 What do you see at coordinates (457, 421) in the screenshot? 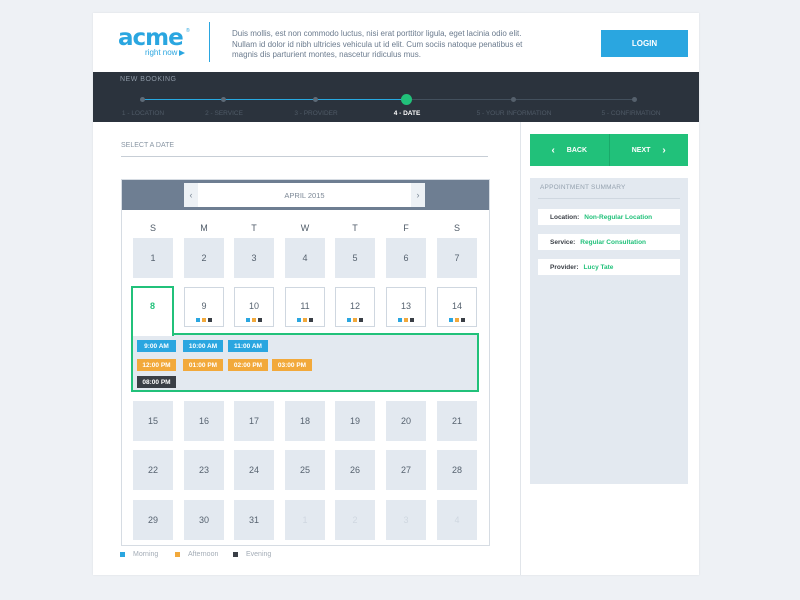
I see `calendar-day: 21` at bounding box center [457, 421].